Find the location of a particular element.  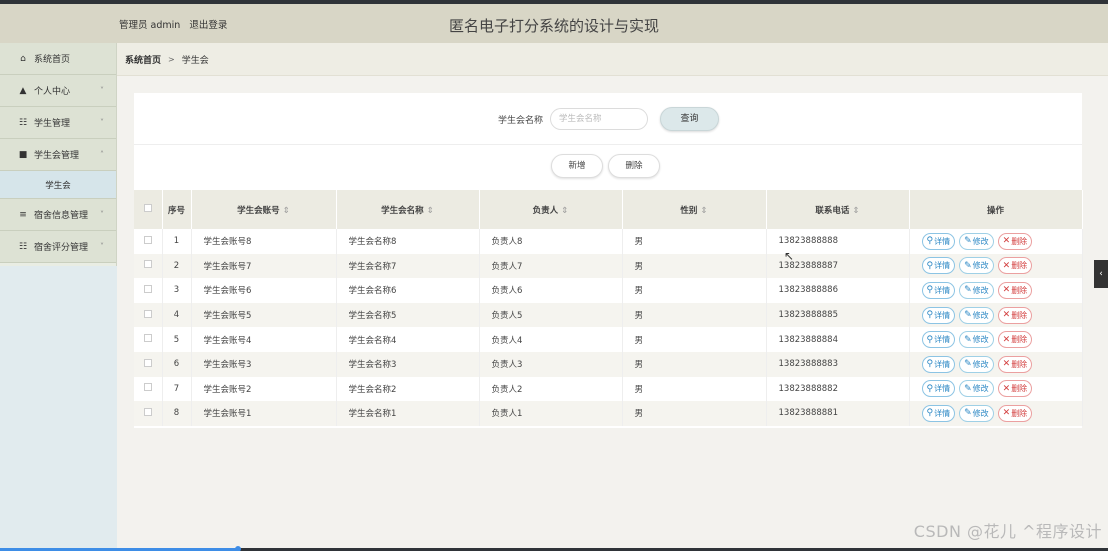

sidebar-item-label: 宿舍信息管理 is located at coordinates (61, 216).